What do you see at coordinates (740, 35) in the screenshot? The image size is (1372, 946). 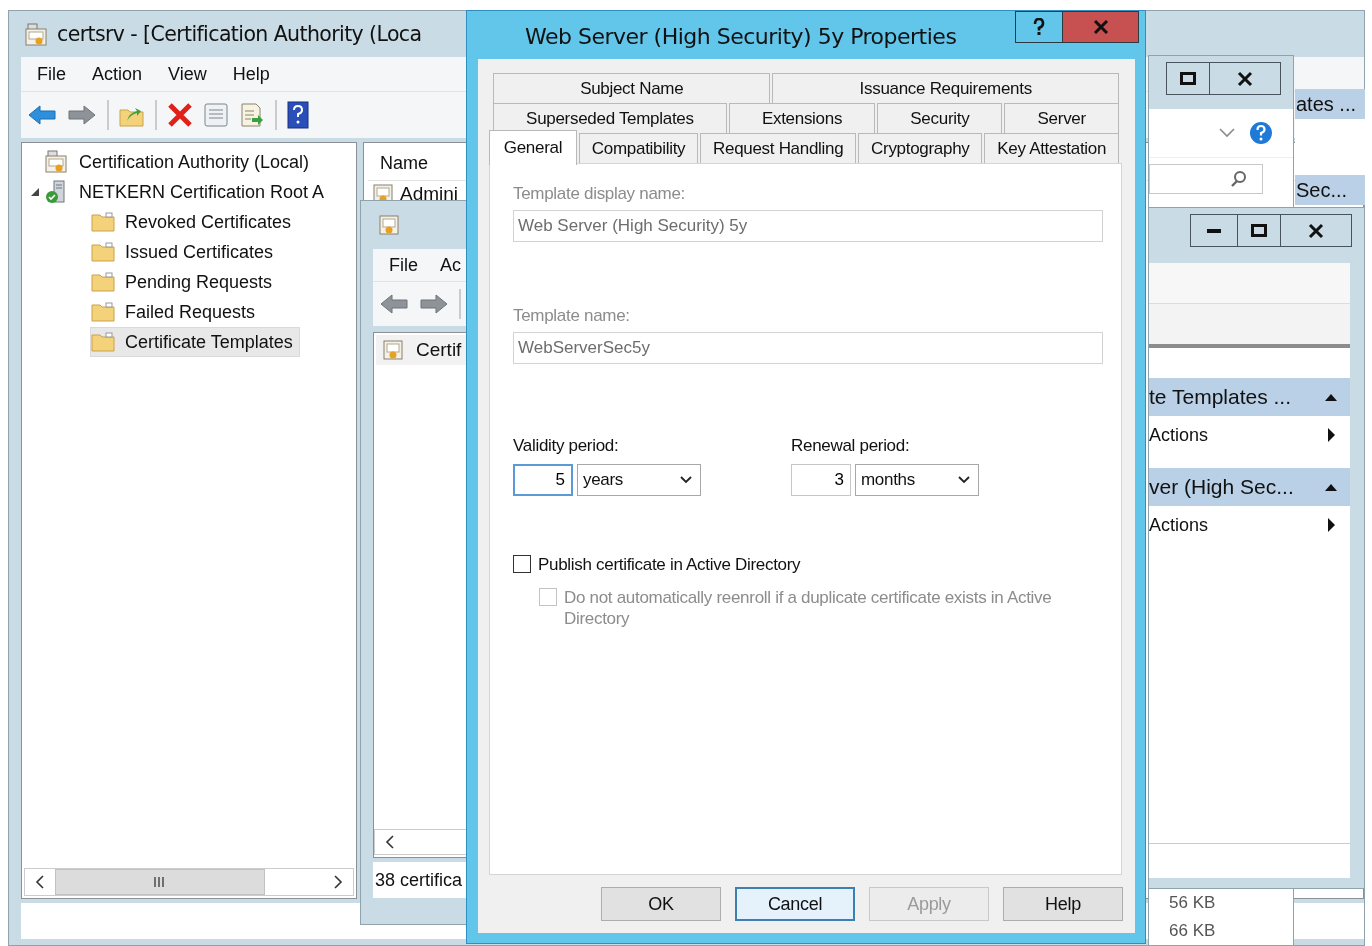 I see `window-title: Web Server (High Security) 5y Properties` at bounding box center [740, 35].